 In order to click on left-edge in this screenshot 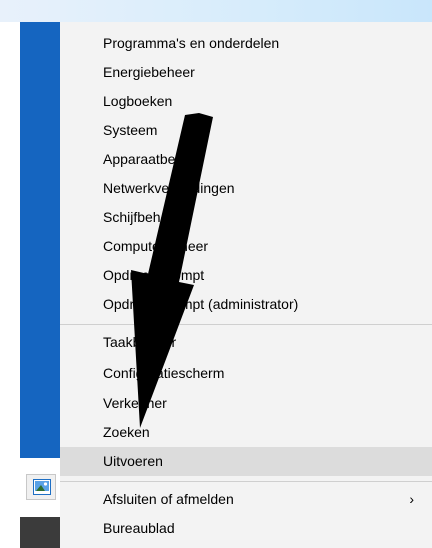, I will do `click(10, 285)`.